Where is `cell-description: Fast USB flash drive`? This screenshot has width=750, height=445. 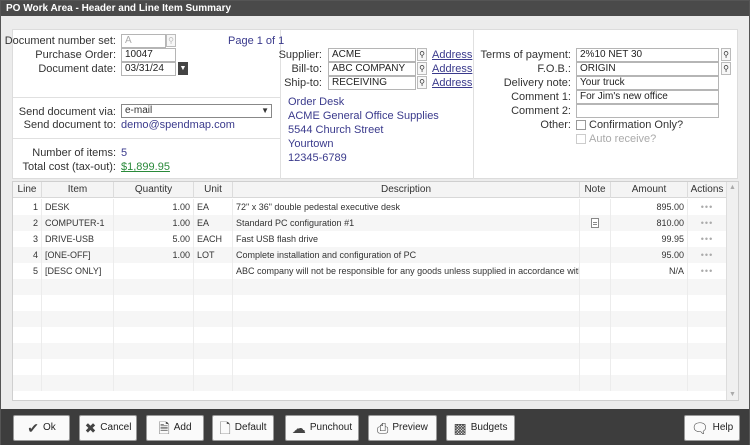
cell-description: Fast USB flash drive is located at coordinates (406, 239).